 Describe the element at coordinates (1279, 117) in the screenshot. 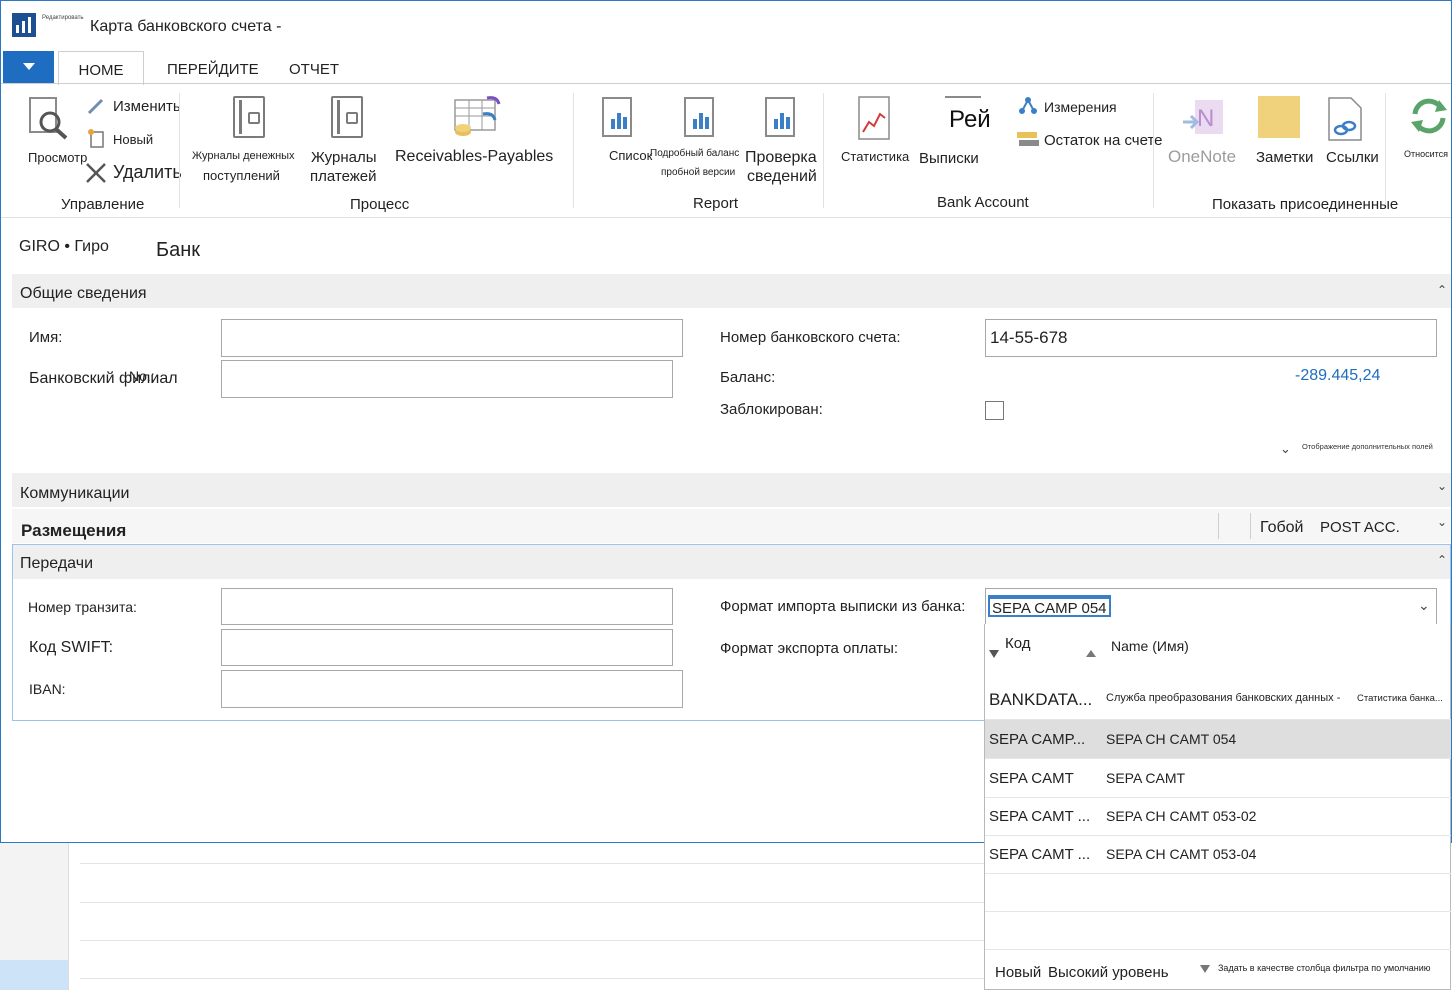

I see `notes-icon` at that location.